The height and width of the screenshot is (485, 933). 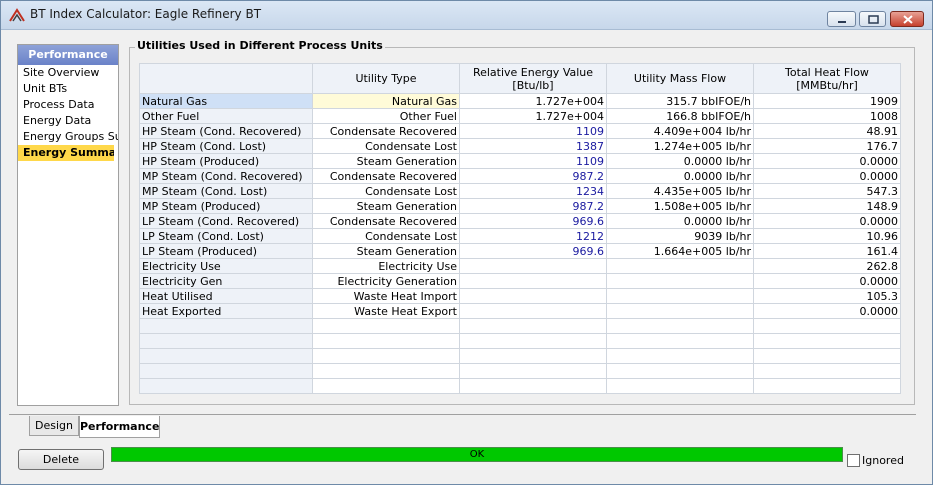 What do you see at coordinates (226, 131) in the screenshot?
I see `row-header: HP Steam (Cond. Recovered)` at bounding box center [226, 131].